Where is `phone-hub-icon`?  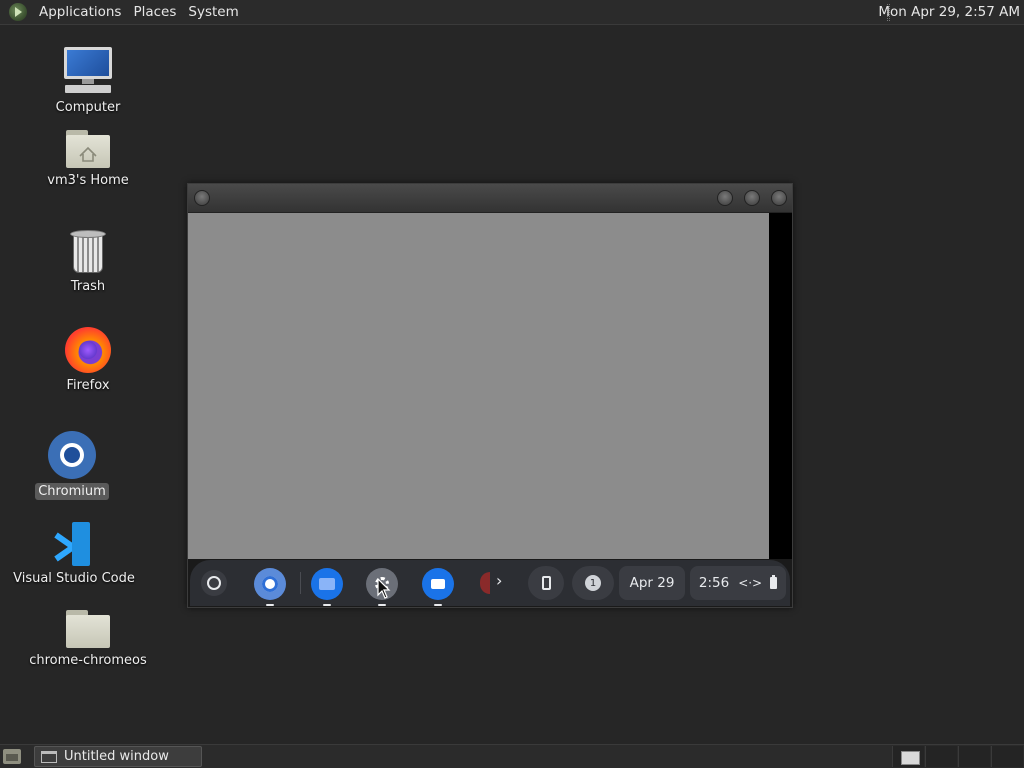
phone-hub-icon is located at coordinates (546, 583).